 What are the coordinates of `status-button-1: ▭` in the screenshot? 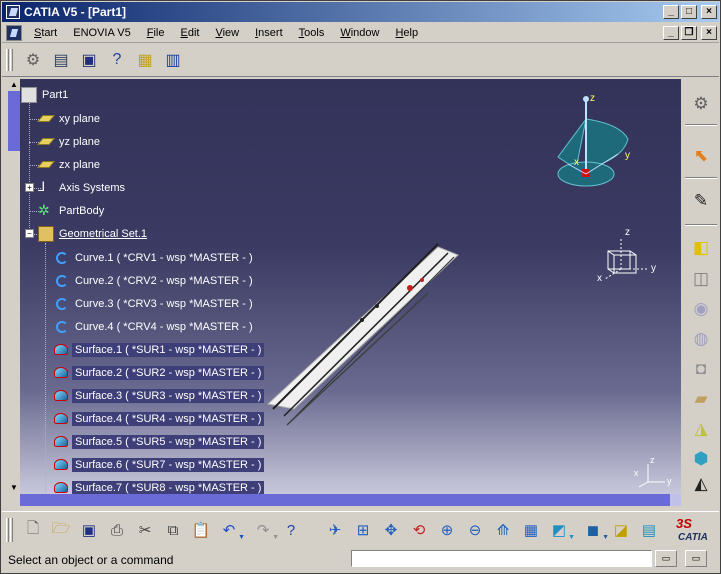 It's located at (666, 558).